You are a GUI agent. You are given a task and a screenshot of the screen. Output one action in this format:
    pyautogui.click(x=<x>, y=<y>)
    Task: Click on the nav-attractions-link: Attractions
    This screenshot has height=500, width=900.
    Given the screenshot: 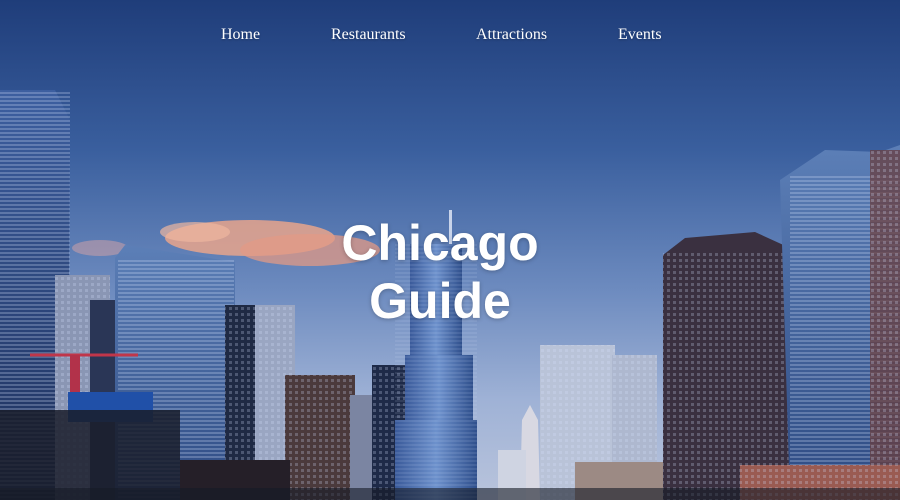 What is the action you would take?
    pyautogui.click(x=511, y=35)
    